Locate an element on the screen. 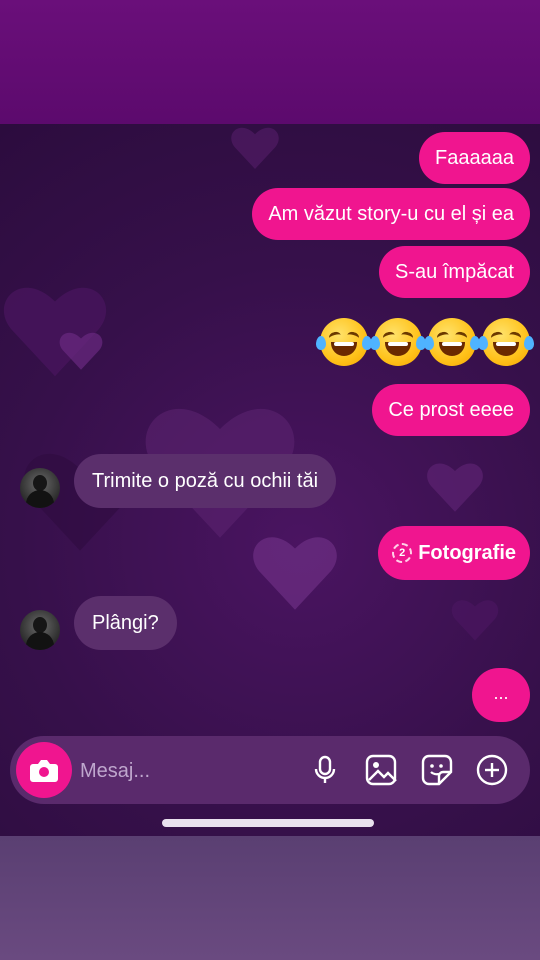 The width and height of the screenshot is (540, 960). incoming-message: Plângi? is located at coordinates (125, 623).